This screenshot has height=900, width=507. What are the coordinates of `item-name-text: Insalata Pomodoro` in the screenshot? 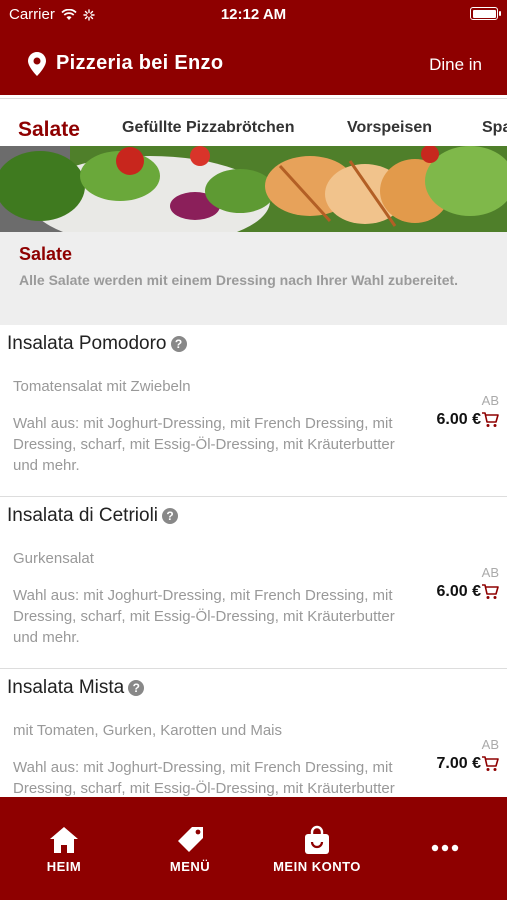 It's located at (87, 343).